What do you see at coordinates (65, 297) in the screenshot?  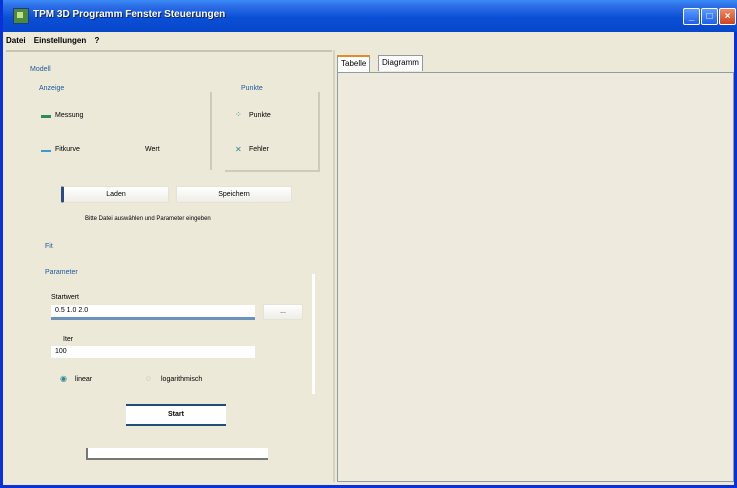 I see `param-label-startwert: Startwert` at bounding box center [65, 297].